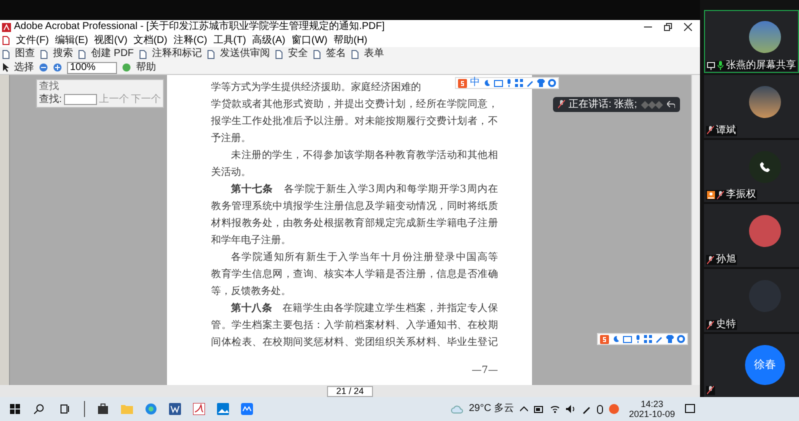  I want to click on select-tool-button: 选择, so click(24, 67).